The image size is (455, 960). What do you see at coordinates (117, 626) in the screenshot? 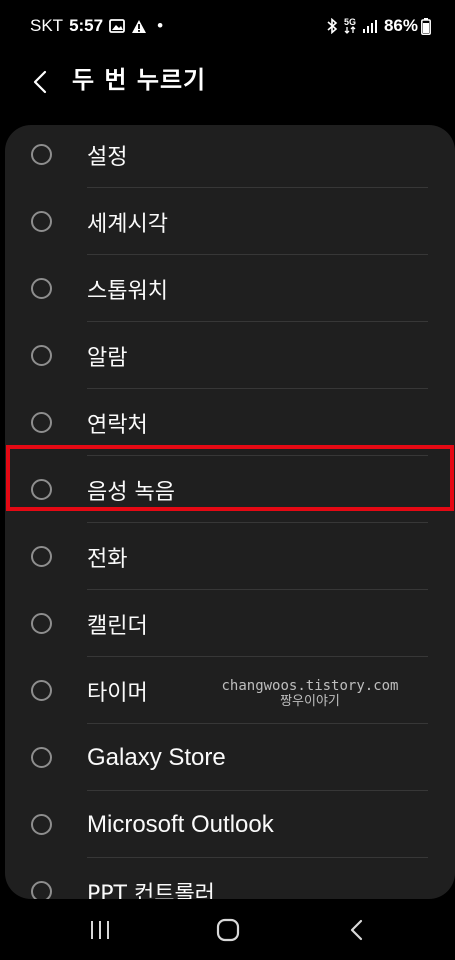
I see `list-item-label: 캘린더` at bounding box center [117, 626].